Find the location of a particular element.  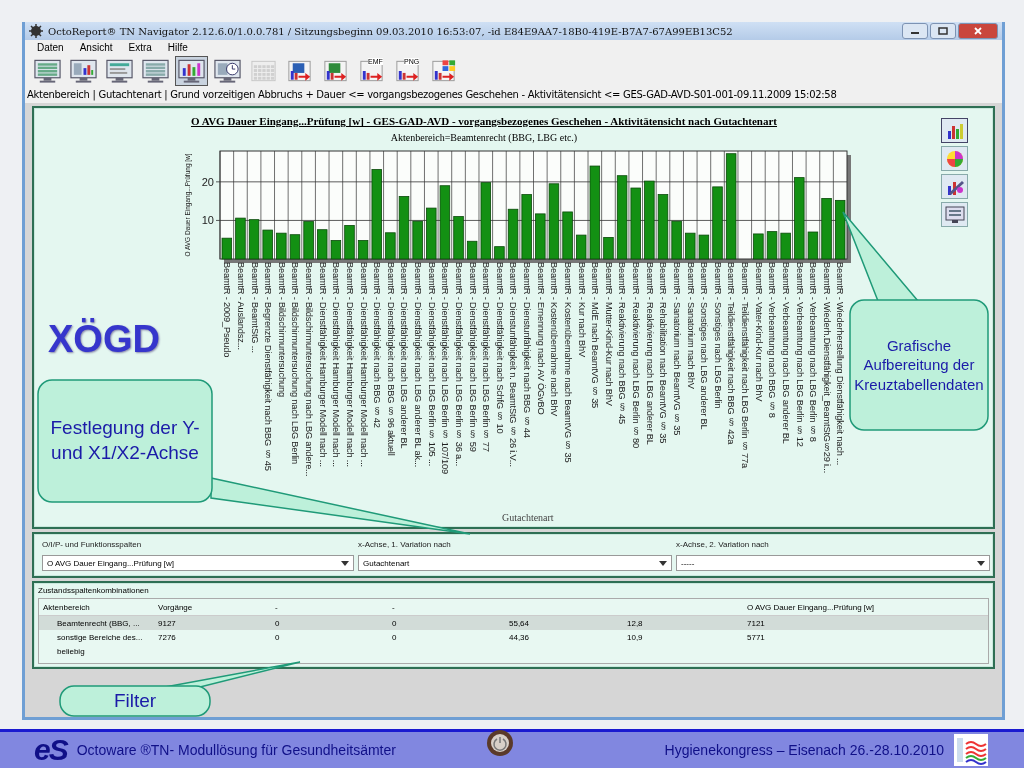

table-cell: 12,8 is located at coordinates (635, 623).